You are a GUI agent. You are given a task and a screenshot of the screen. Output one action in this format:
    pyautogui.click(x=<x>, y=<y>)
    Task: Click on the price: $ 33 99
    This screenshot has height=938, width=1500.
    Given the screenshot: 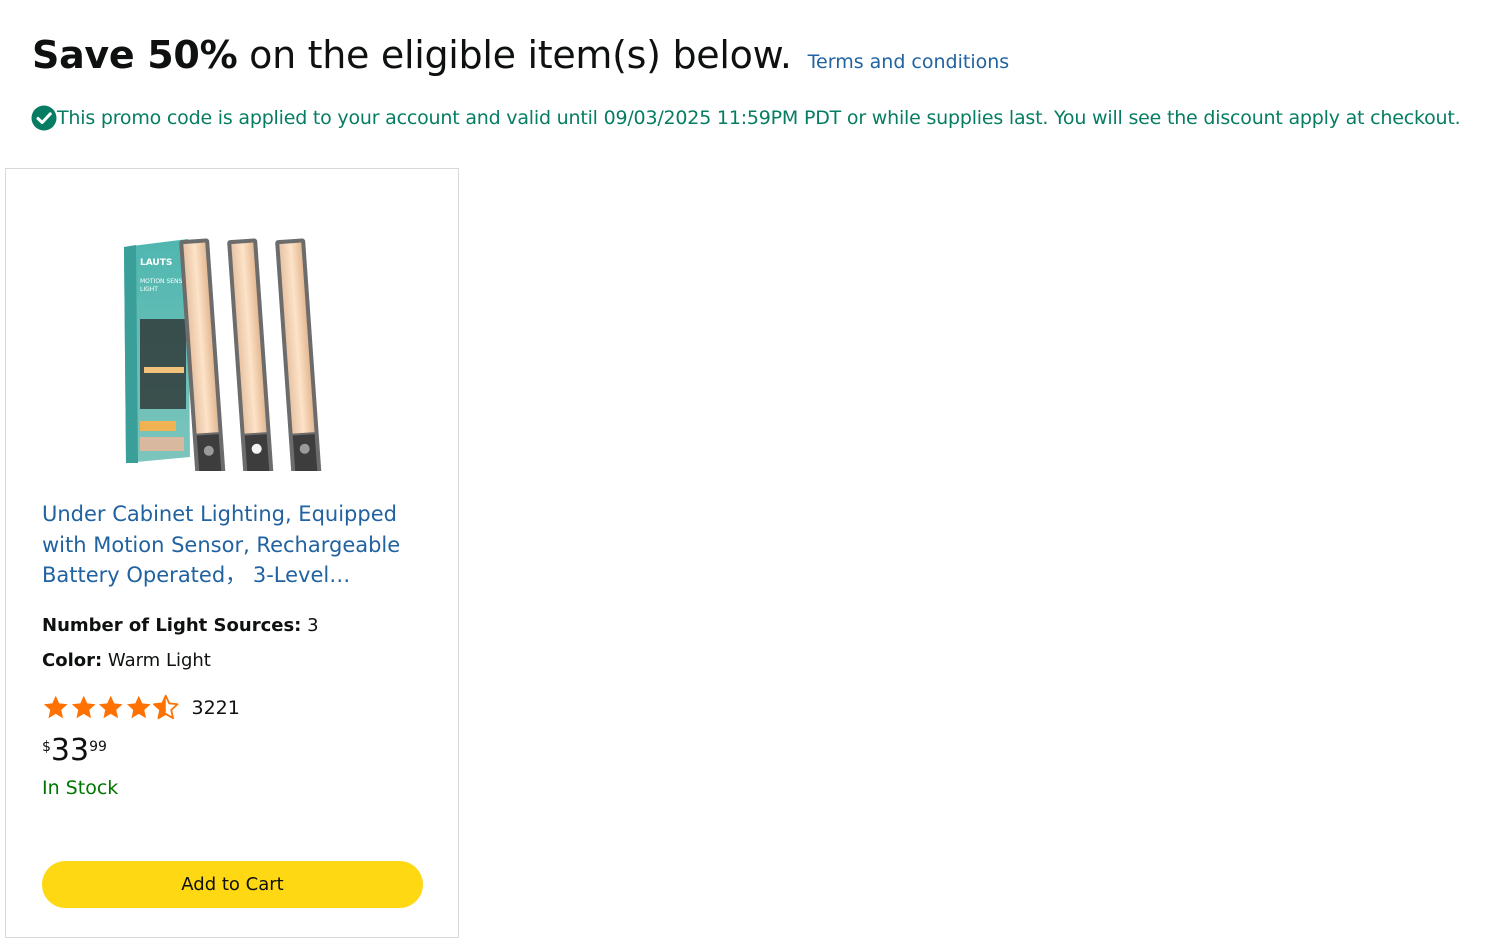 What is the action you would take?
    pyautogui.click(x=74, y=751)
    